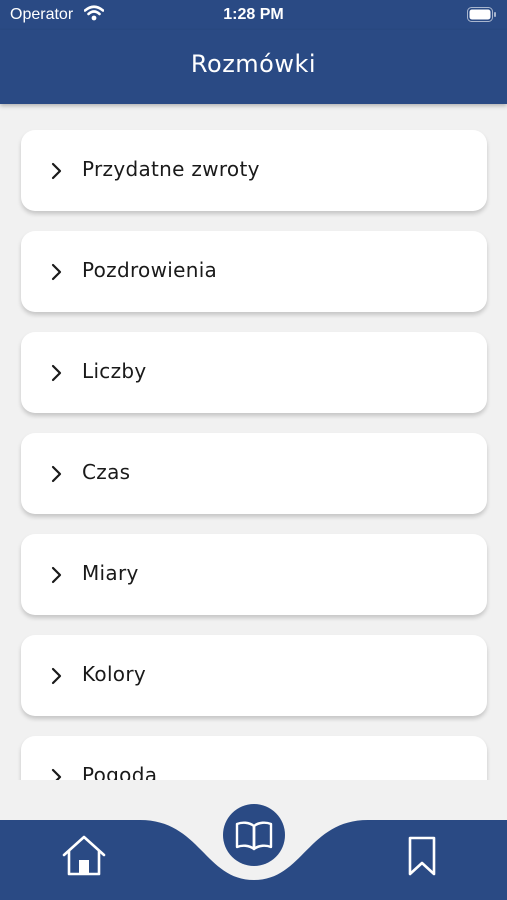 Image resolution: width=507 pixels, height=900 pixels. What do you see at coordinates (171, 169) in the screenshot?
I see `category-label: Przydatne zwroty` at bounding box center [171, 169].